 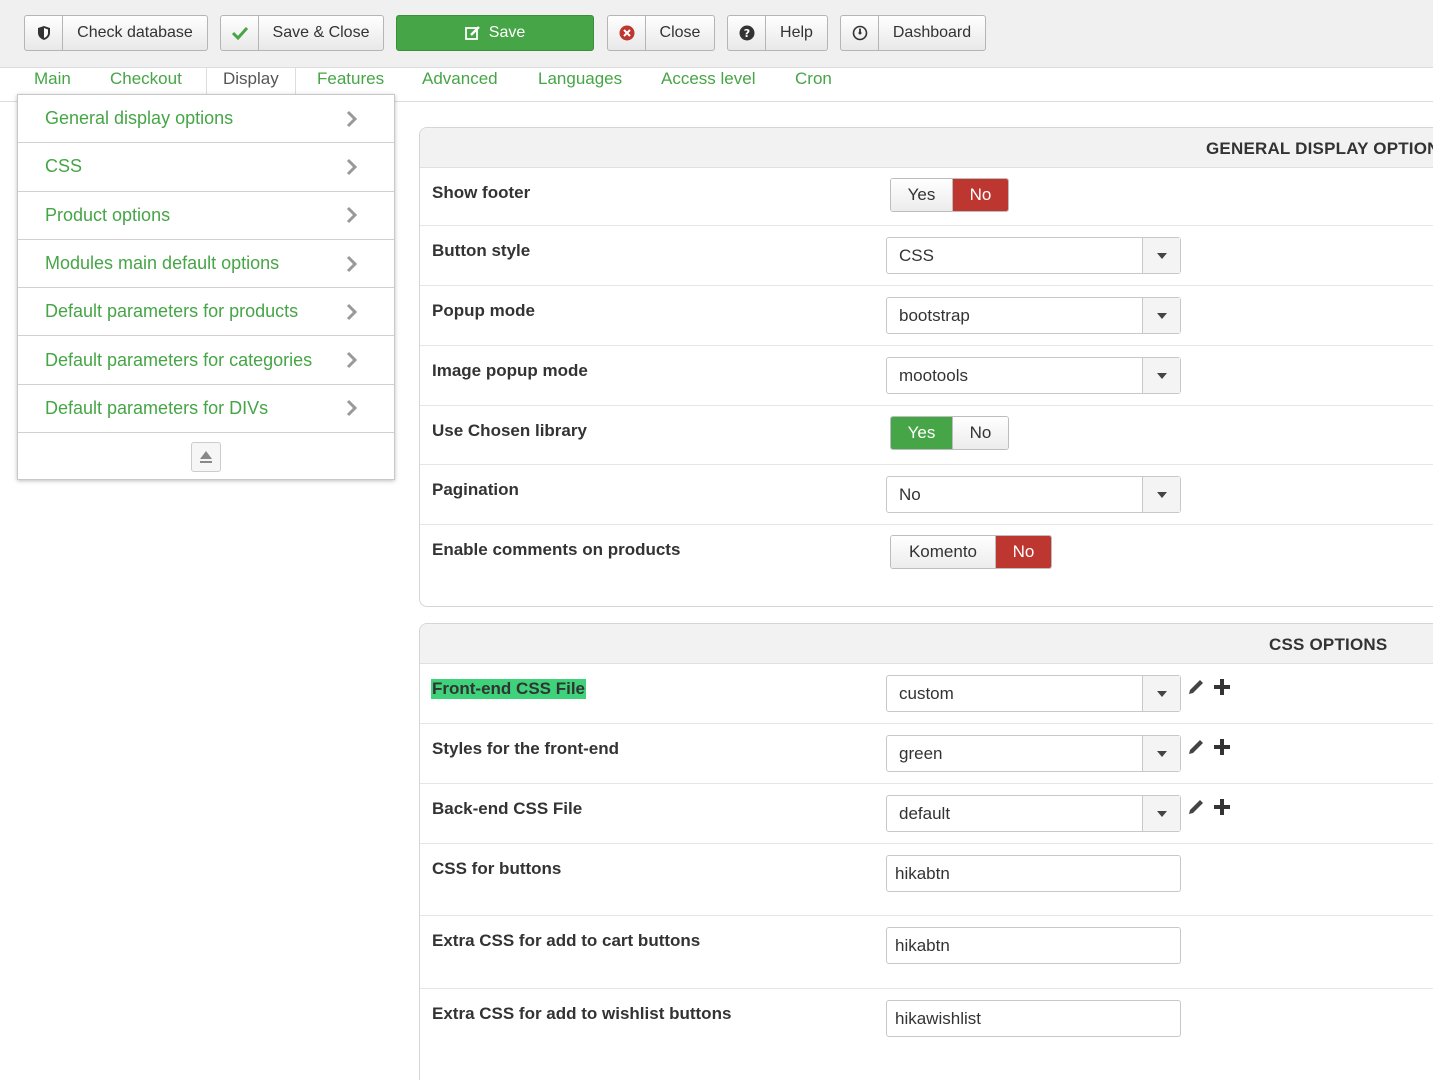 What do you see at coordinates (206, 167) in the screenshot?
I see `menu-item-css: CSS` at bounding box center [206, 167].